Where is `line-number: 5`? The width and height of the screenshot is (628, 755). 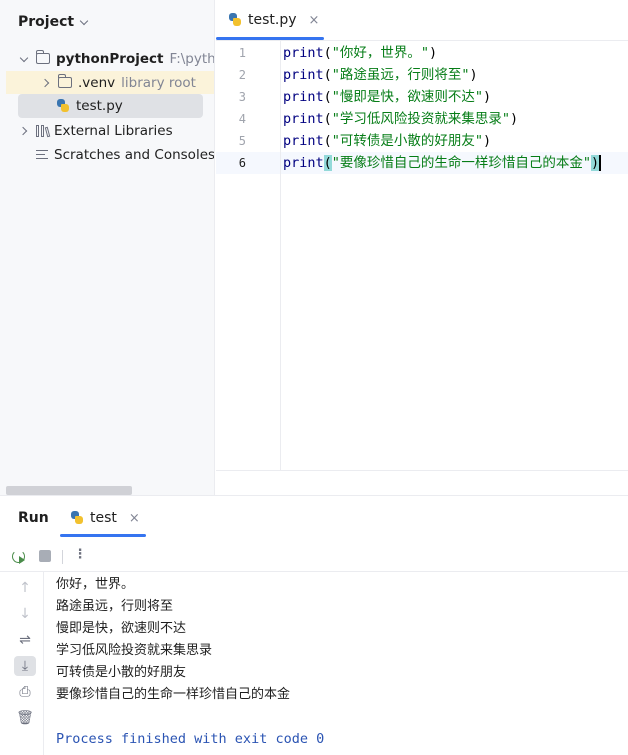 line-number: 5 is located at coordinates (242, 141).